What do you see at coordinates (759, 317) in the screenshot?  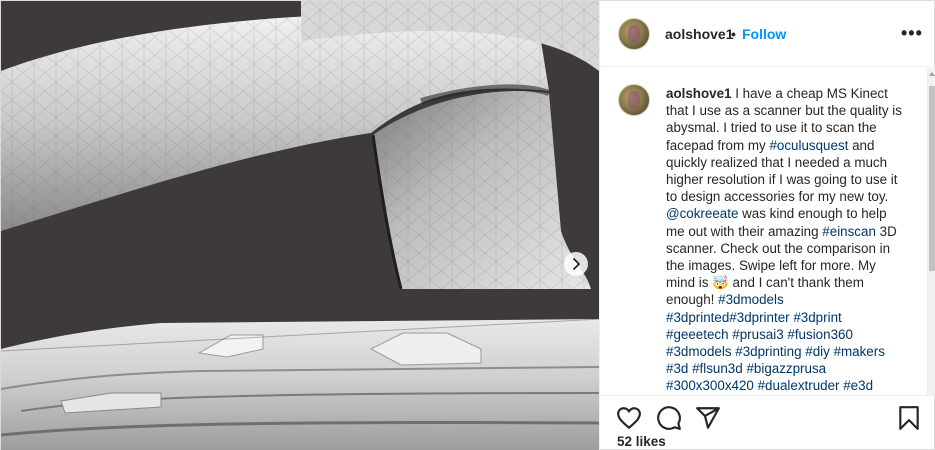 I see `hashtag-link: #3dprinter` at bounding box center [759, 317].